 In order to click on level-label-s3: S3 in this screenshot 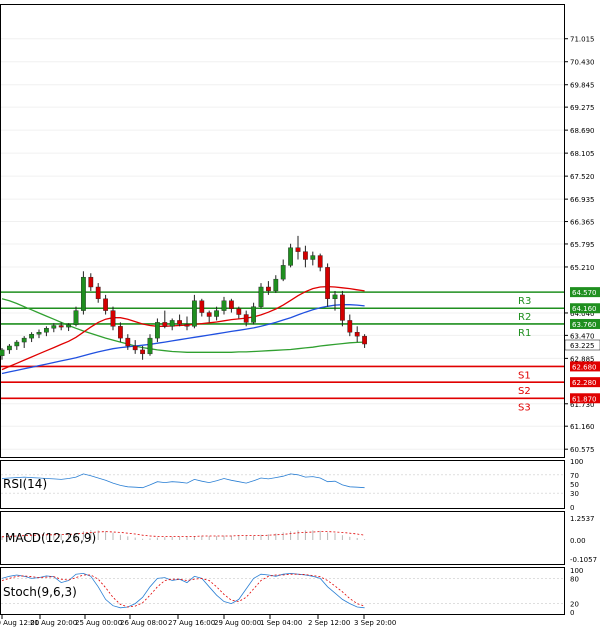, I will do `click(524, 407)`.